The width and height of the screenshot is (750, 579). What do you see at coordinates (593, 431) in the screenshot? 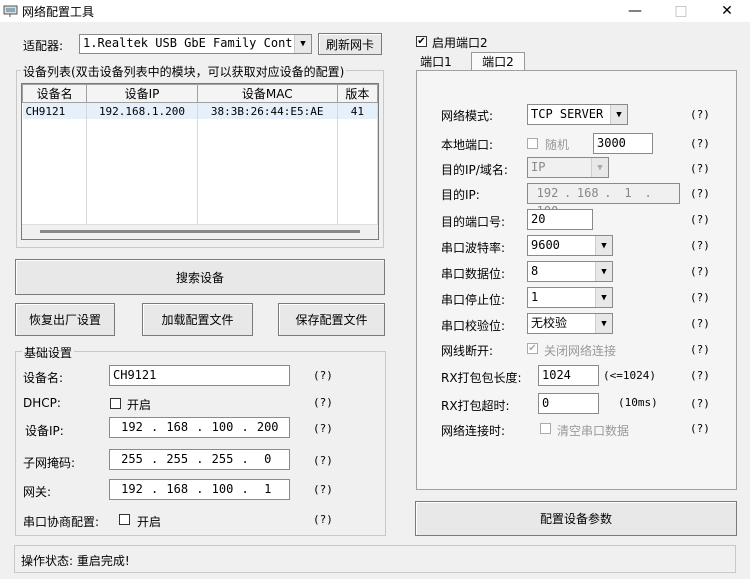
I see `clear-serial-label: 清空串口数据` at bounding box center [593, 431].